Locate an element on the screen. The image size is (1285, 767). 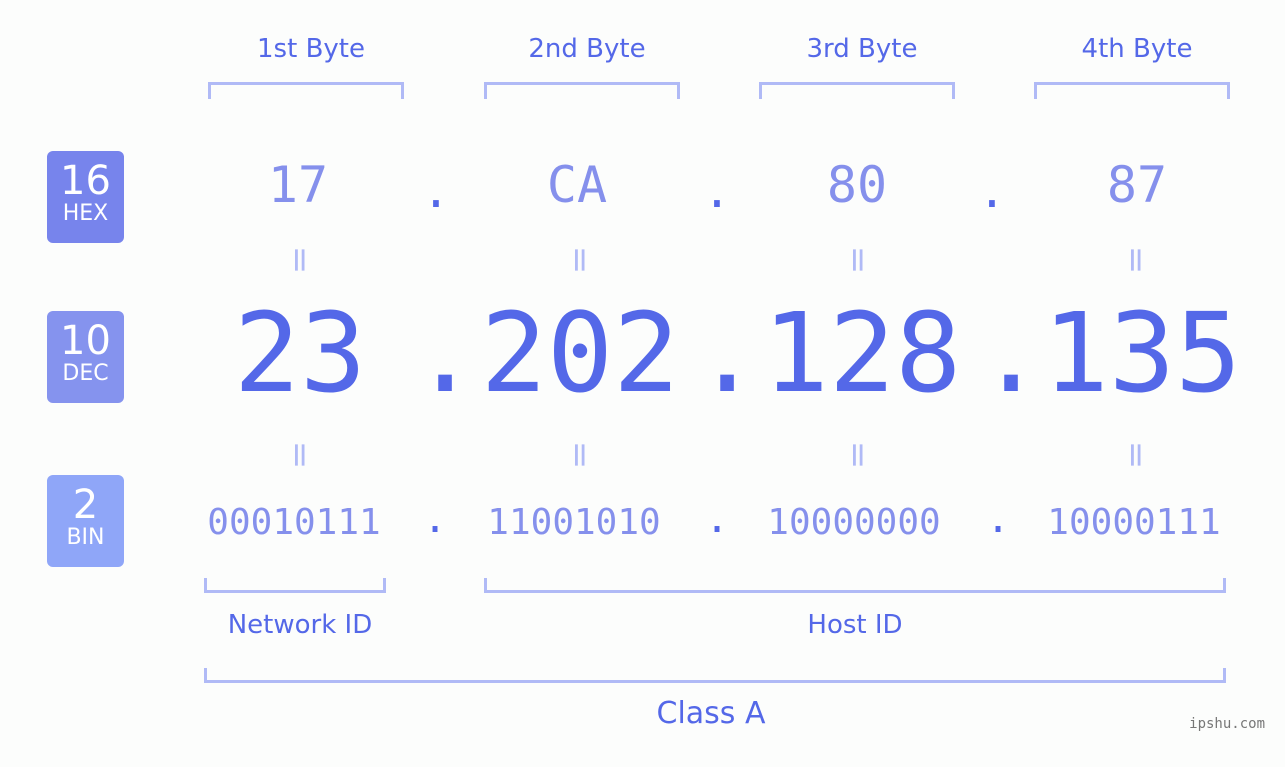
dec-byte-1: 23 is located at coordinates (300, 353).